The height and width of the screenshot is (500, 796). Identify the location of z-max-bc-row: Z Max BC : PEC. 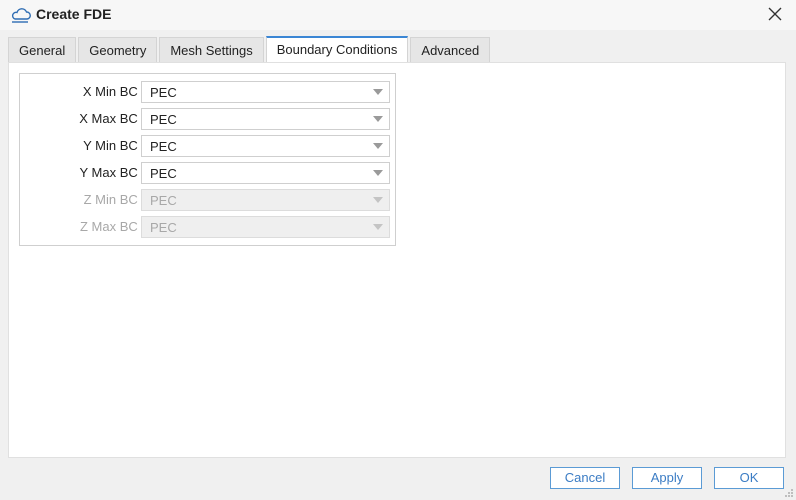
(208, 227).